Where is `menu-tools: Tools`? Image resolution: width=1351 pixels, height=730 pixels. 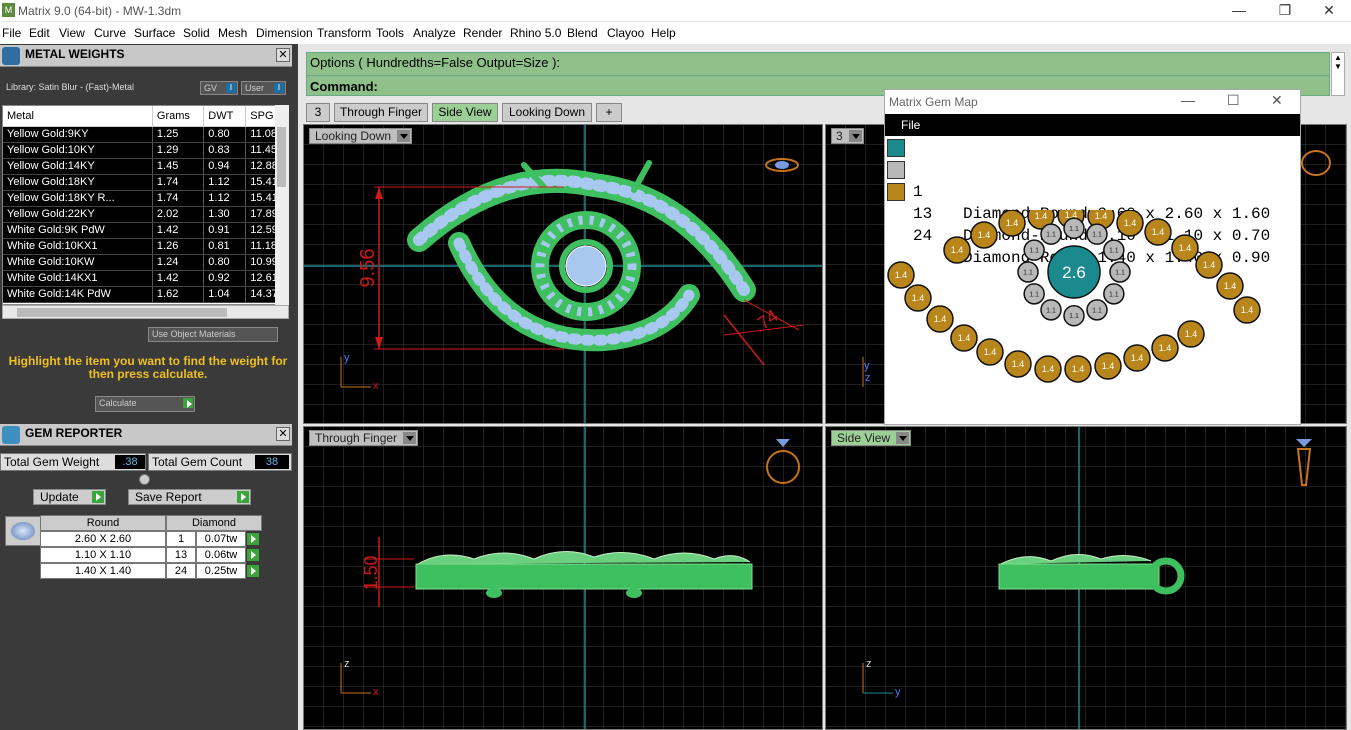
menu-tools: Tools is located at coordinates (390, 33).